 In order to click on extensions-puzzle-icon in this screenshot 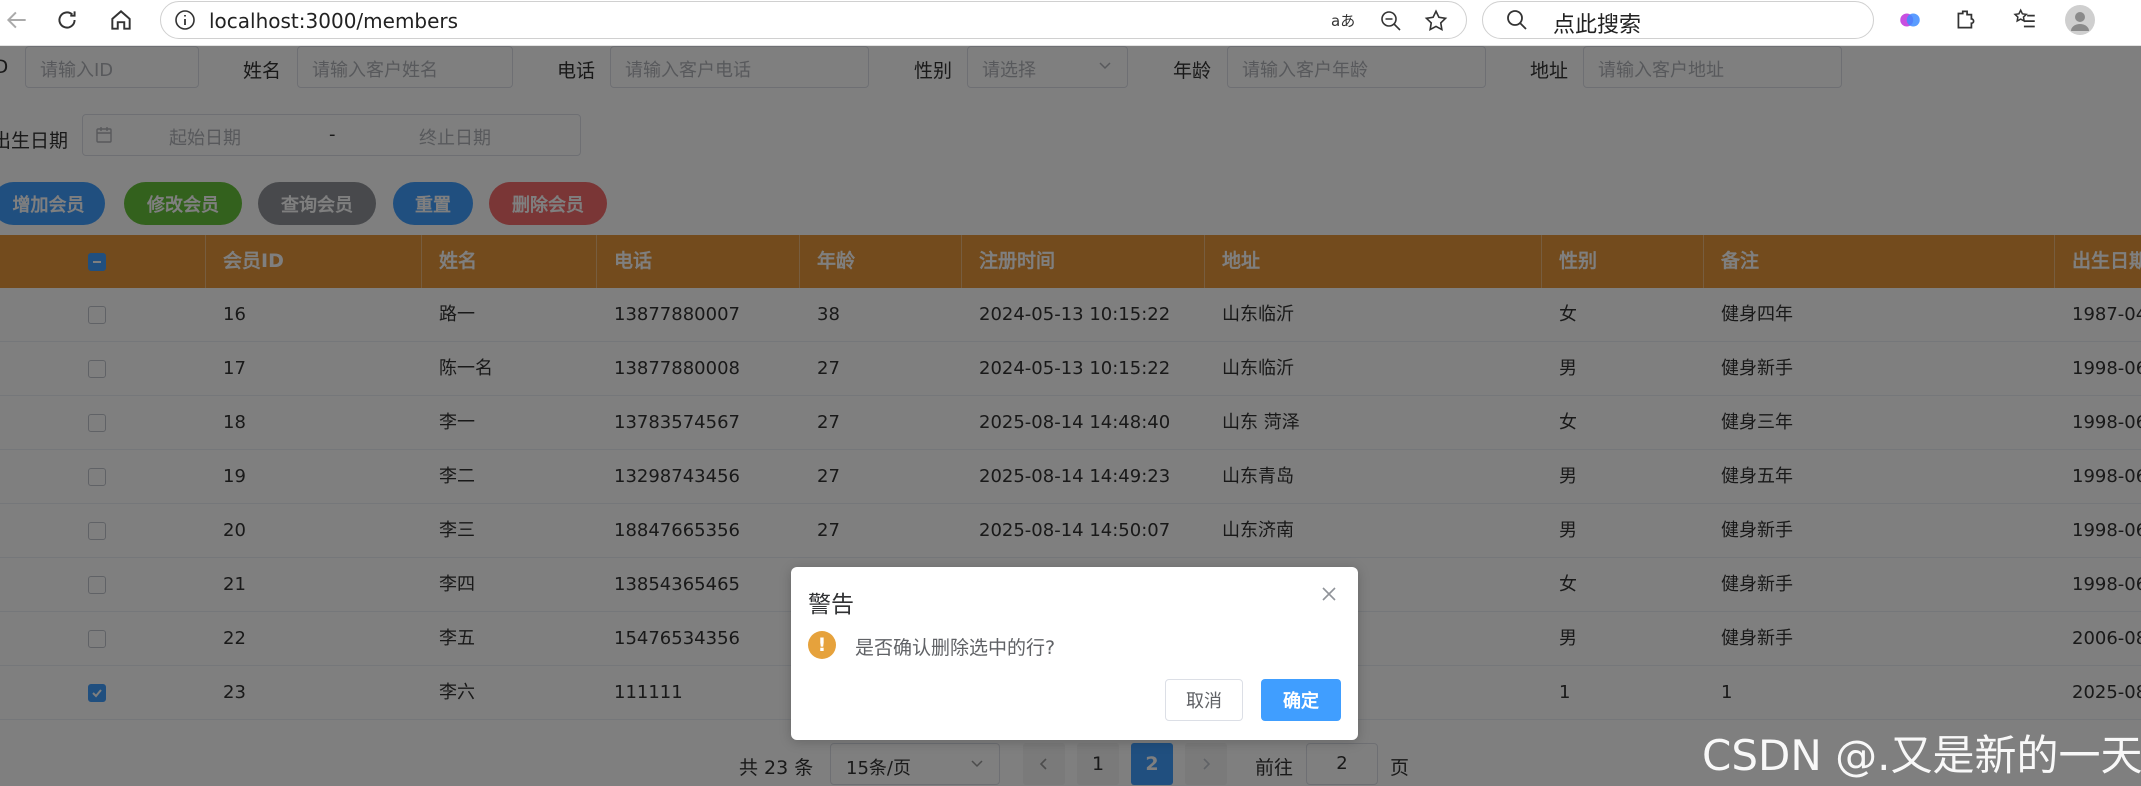, I will do `click(1966, 20)`.